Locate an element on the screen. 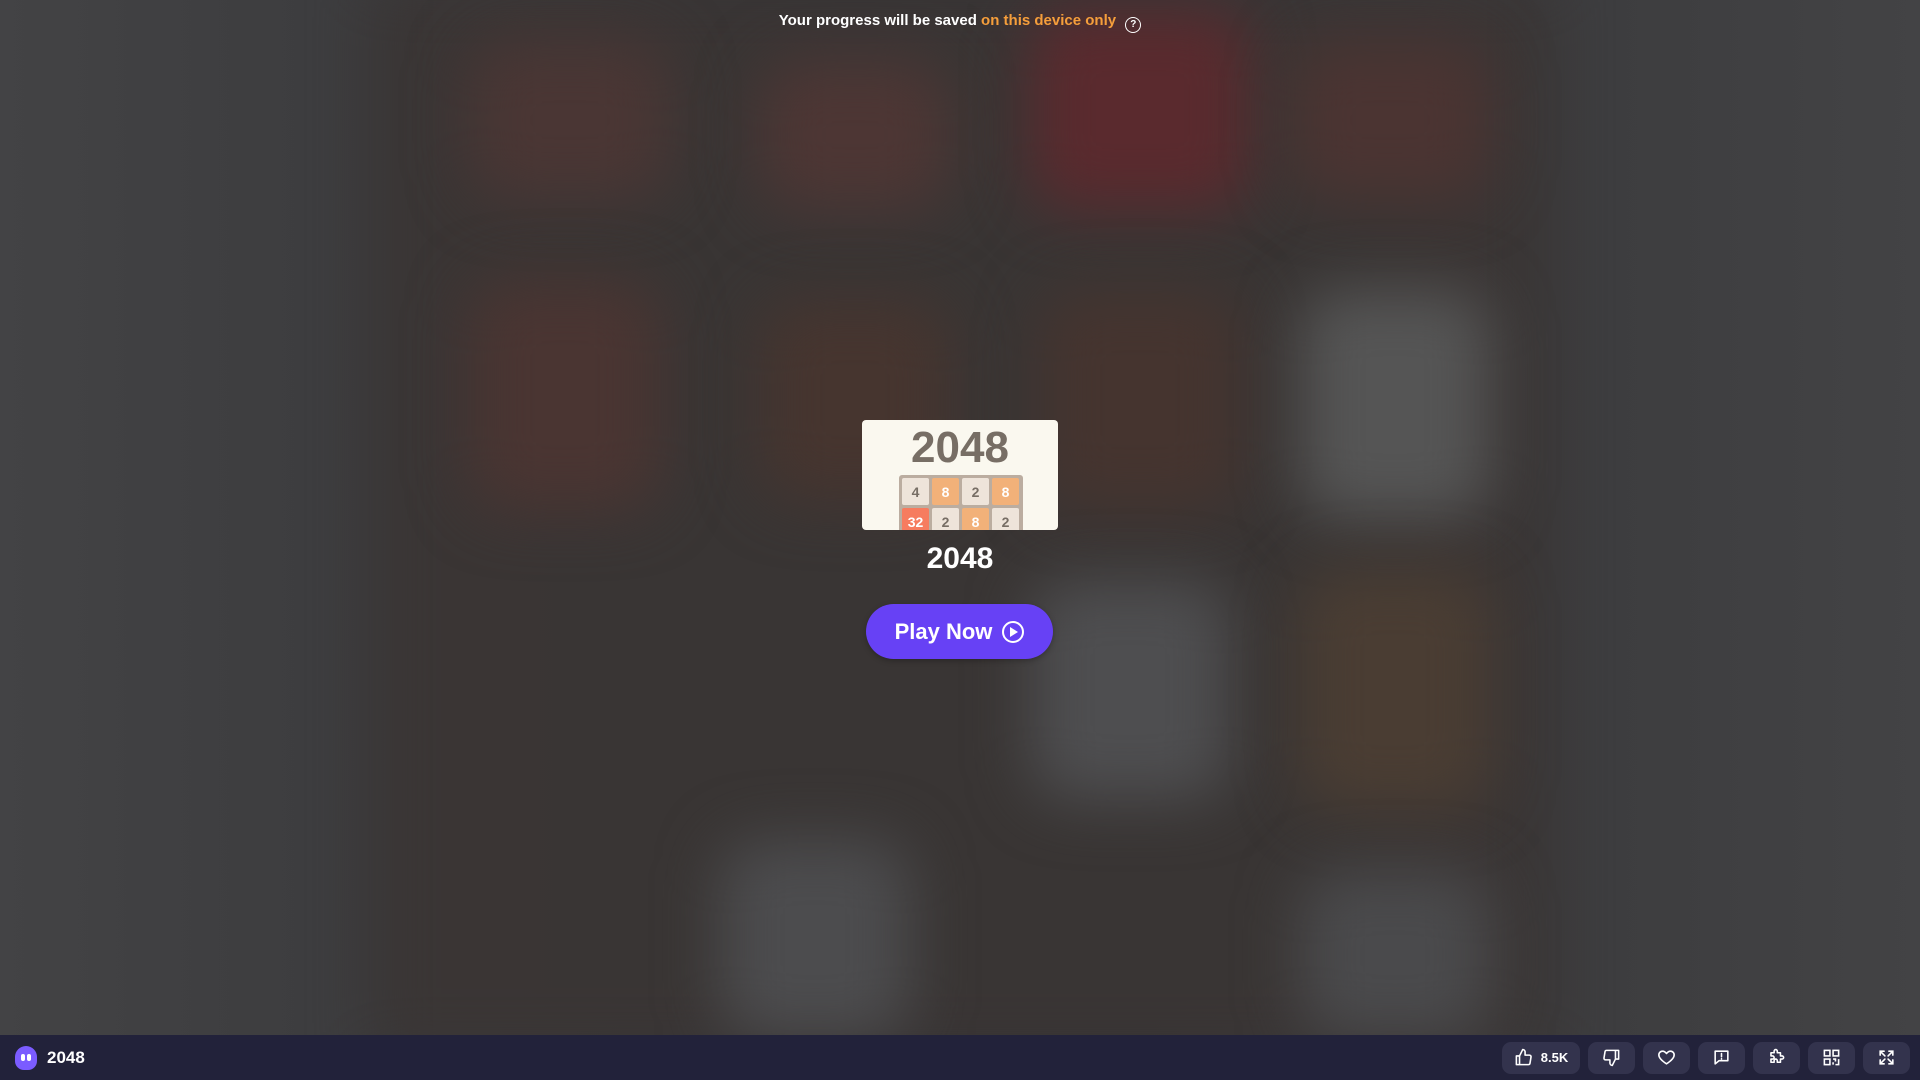  game-title: 2048 is located at coordinates (960, 558).